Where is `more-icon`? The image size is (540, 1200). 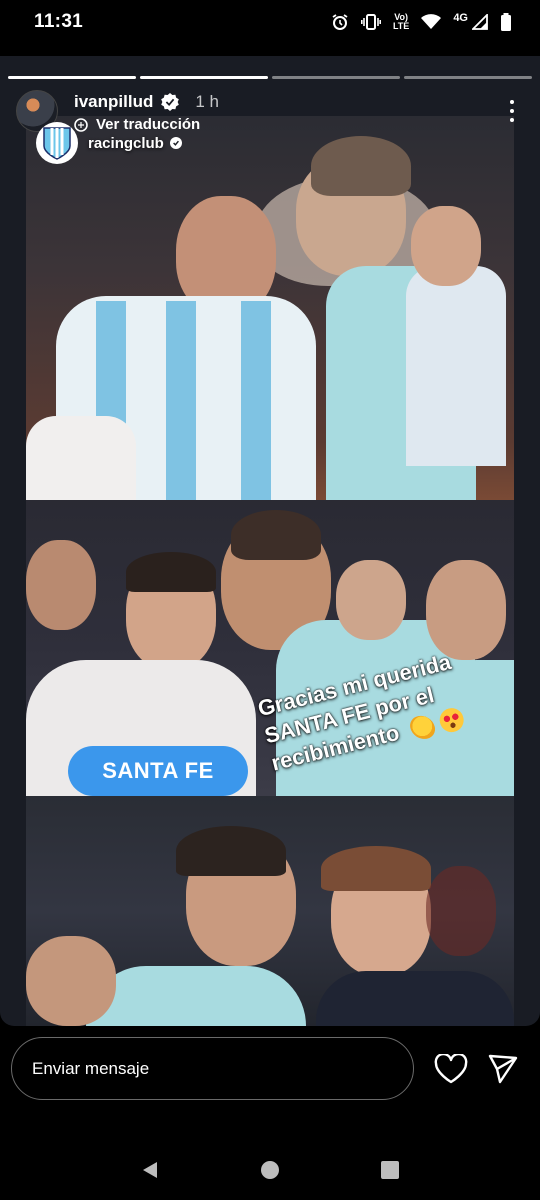
more-icon is located at coordinates (513, 111).